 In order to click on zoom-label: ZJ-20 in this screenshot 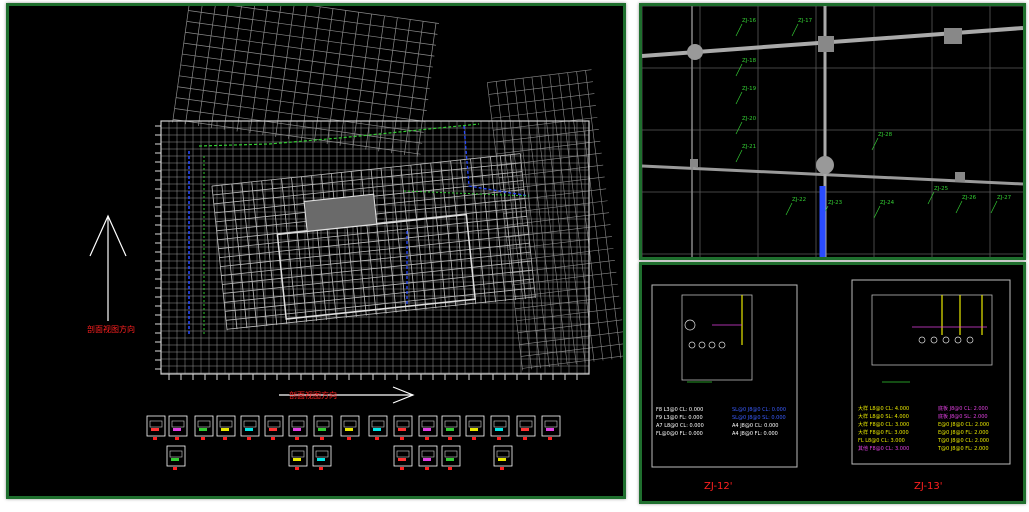, I will do `click(749, 119)`.